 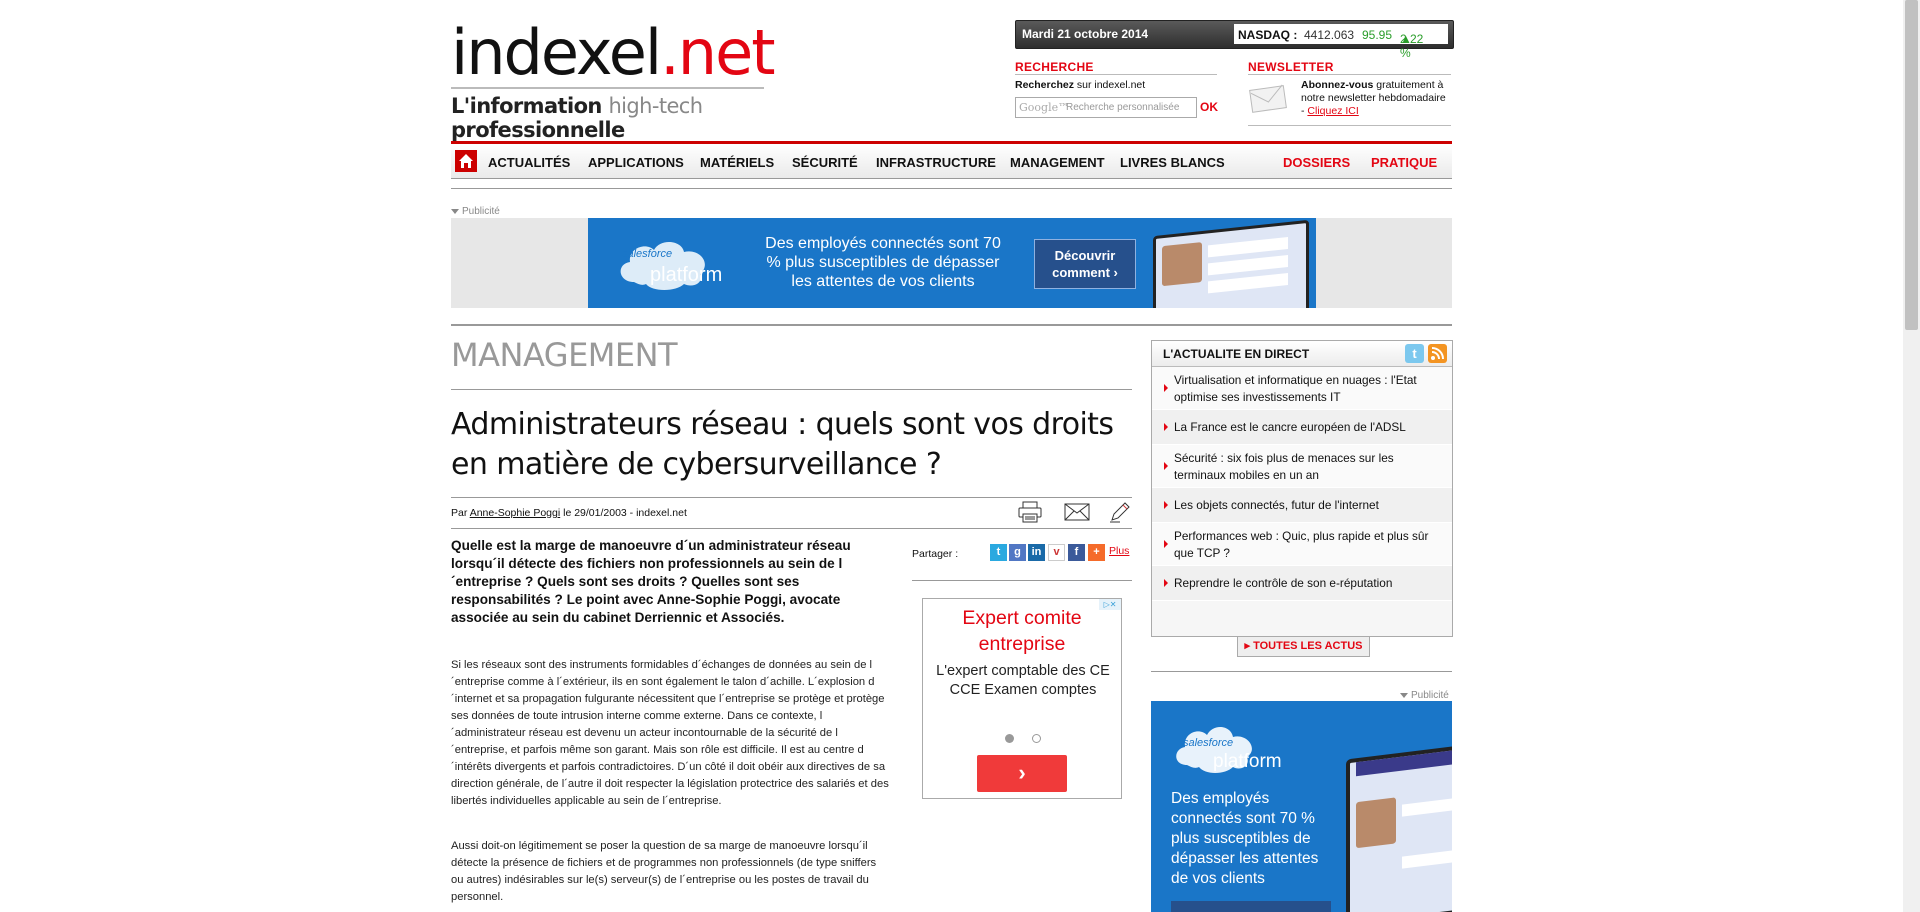 What do you see at coordinates (1911, 456) in the screenshot?
I see `page-scrollbar` at bounding box center [1911, 456].